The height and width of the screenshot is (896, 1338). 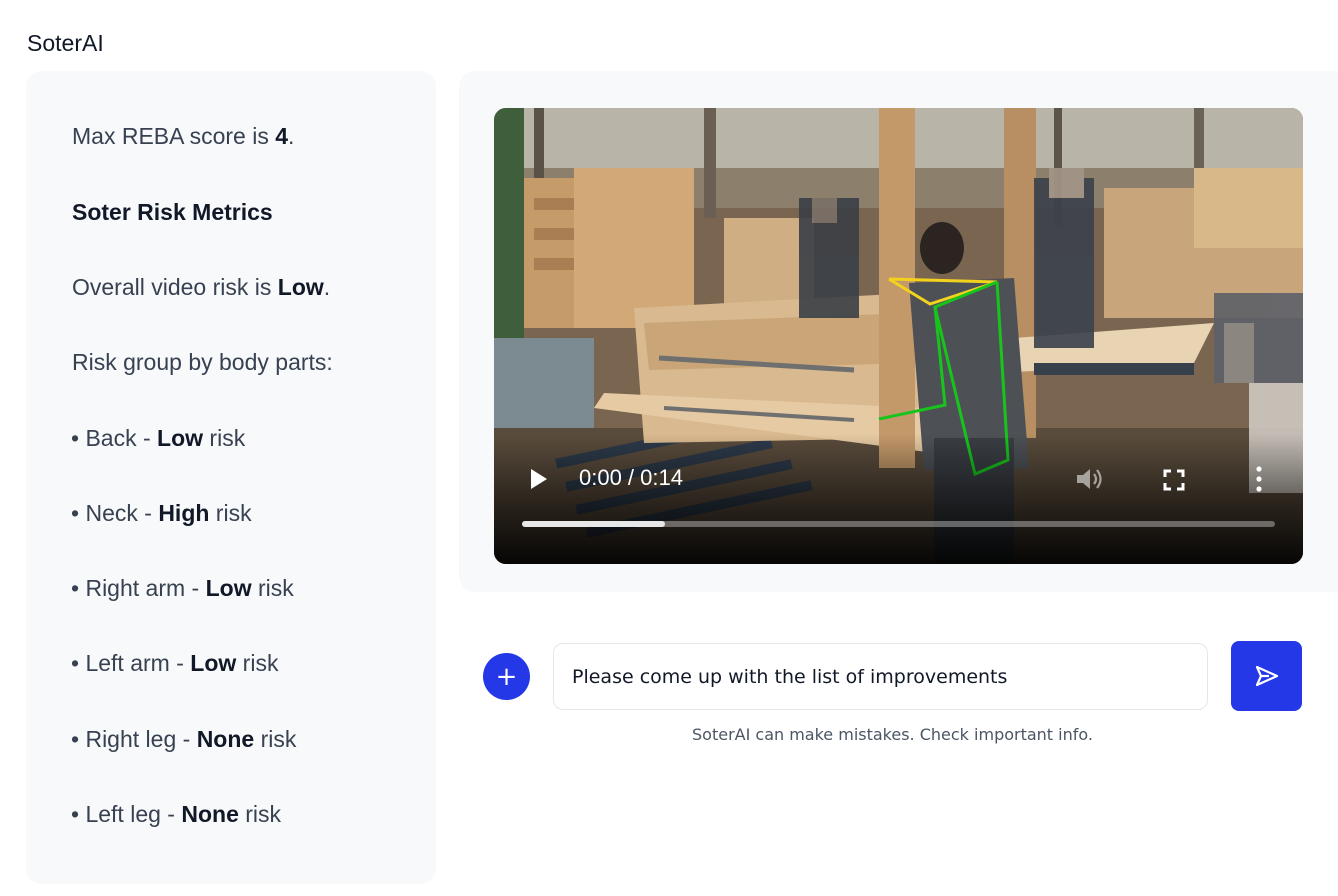 I want to click on body-part-item-left-leg: • Left leg - None risk, so click(x=176, y=814).